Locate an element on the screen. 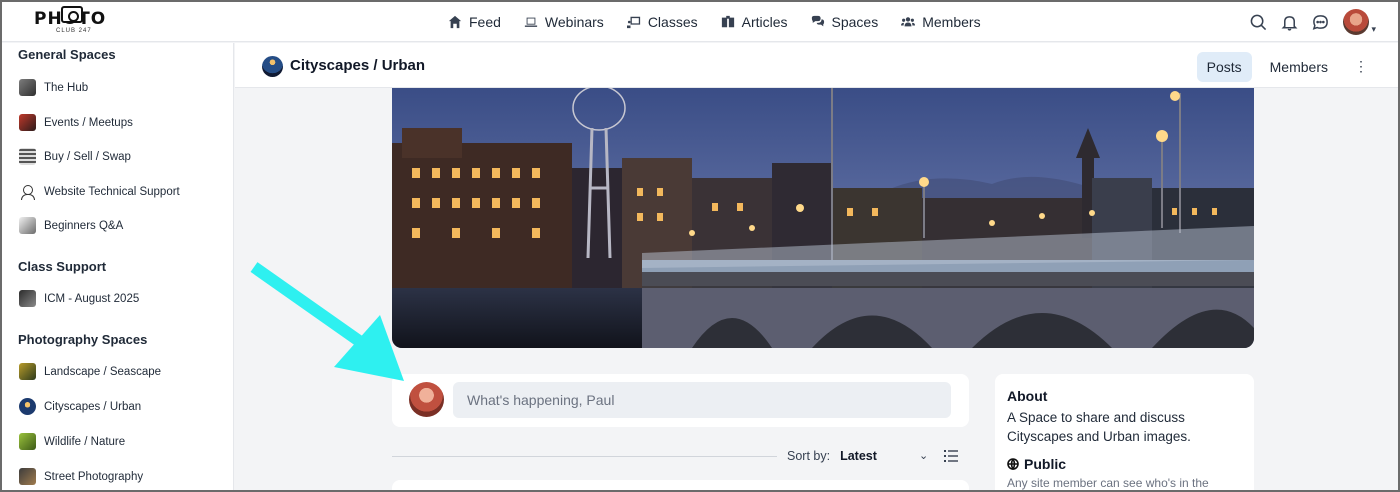 The height and width of the screenshot is (492, 1400). annotation-arrow-icon is located at coordinates (327, 321).